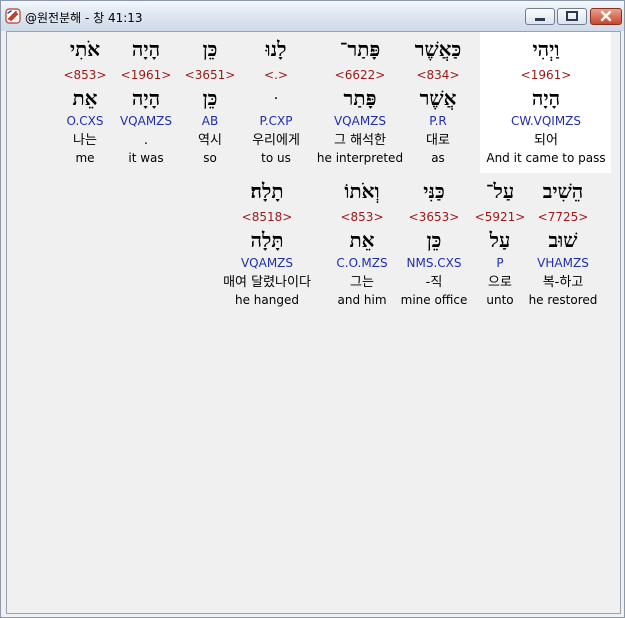 The width and height of the screenshot is (625, 618). I want to click on close-button, so click(606, 16).